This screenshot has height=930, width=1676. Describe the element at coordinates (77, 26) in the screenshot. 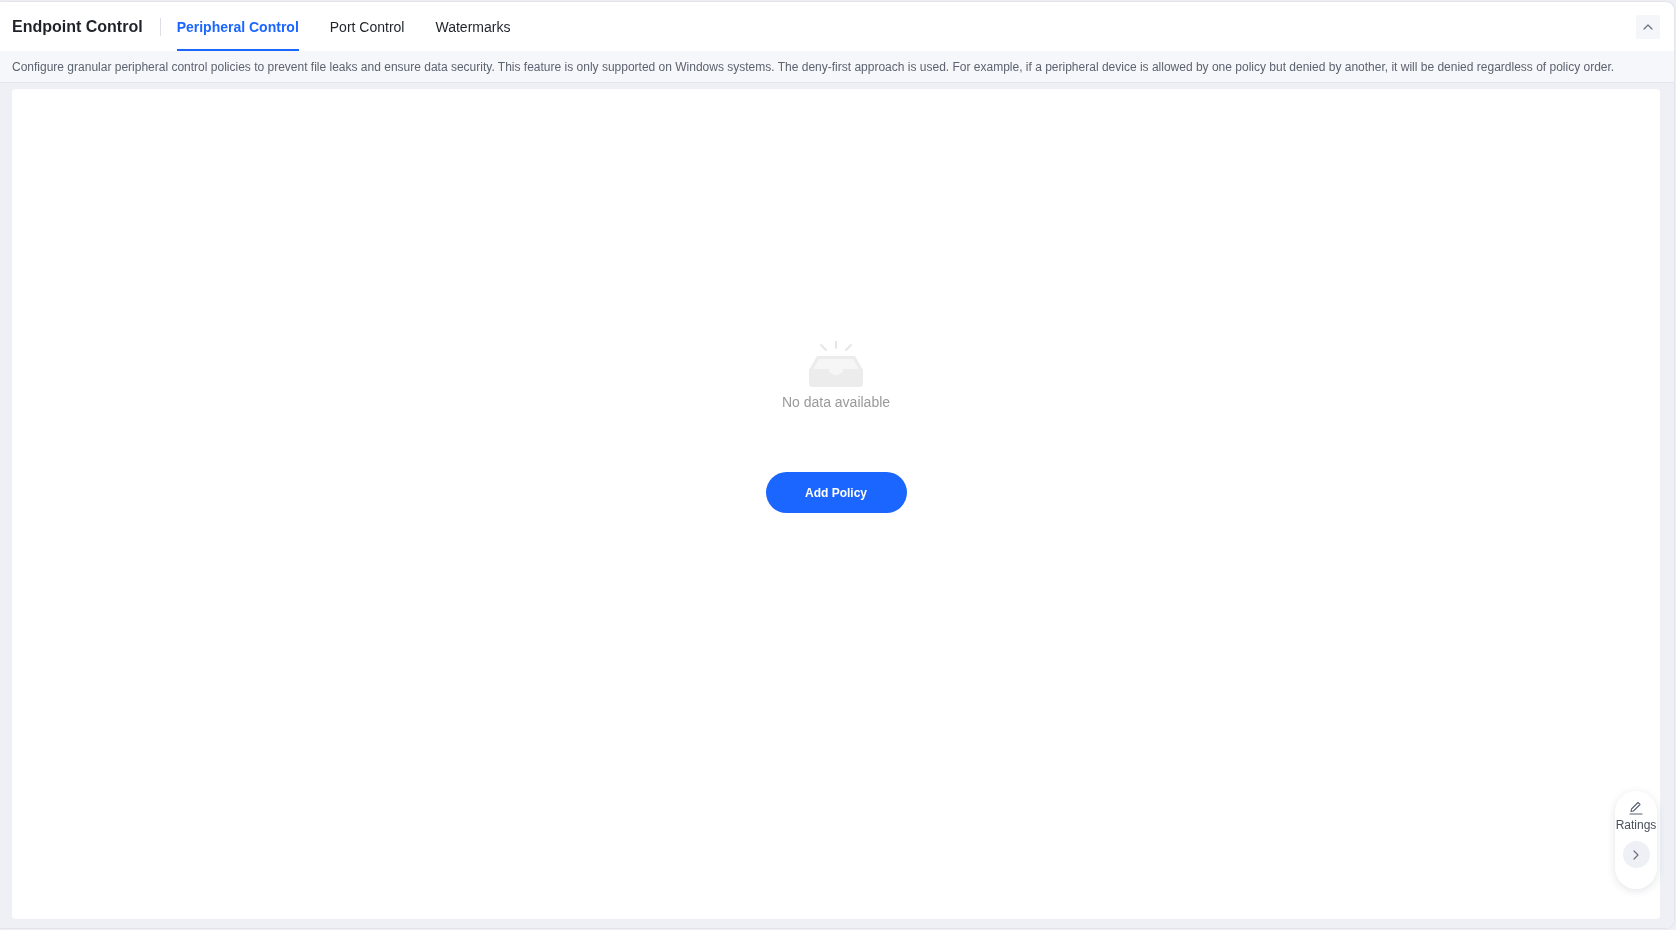

I see `page-title: Endpoint Control` at that location.